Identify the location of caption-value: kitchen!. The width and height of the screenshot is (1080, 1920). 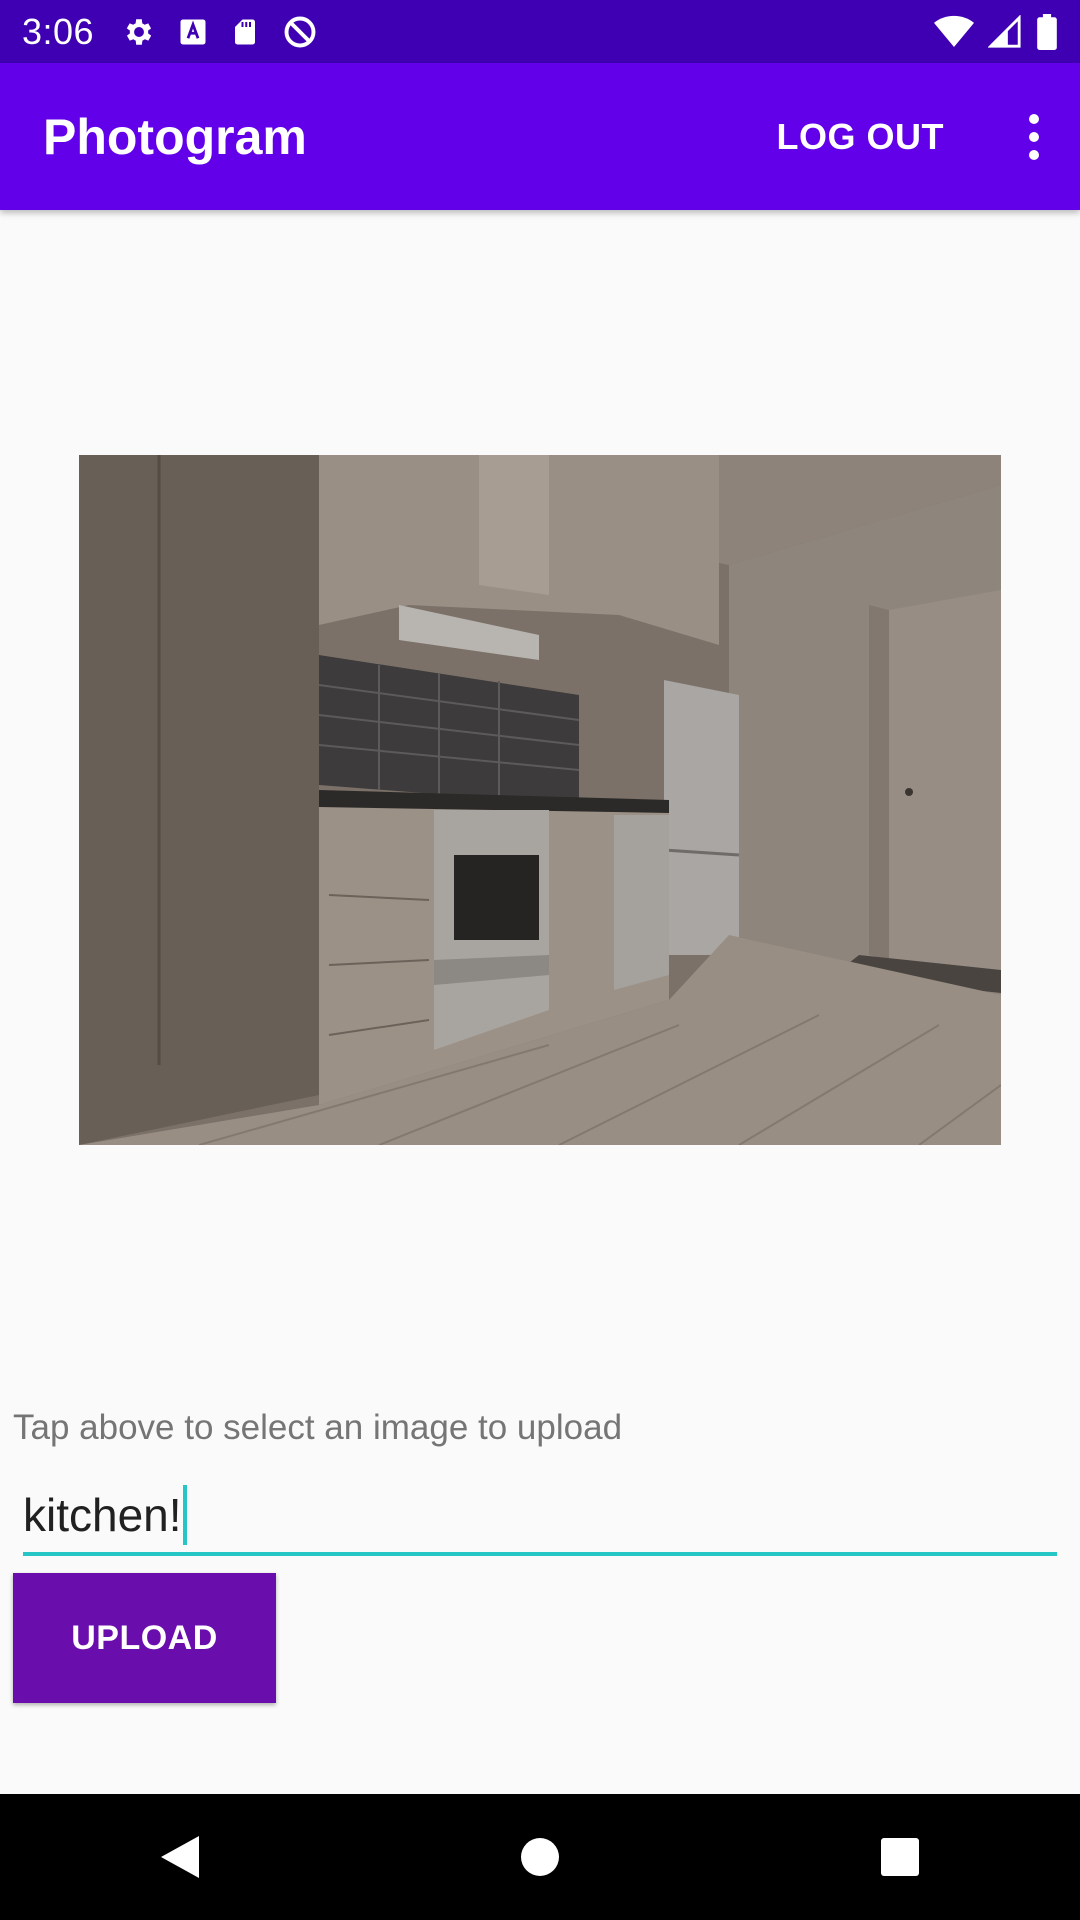
(102, 1515).